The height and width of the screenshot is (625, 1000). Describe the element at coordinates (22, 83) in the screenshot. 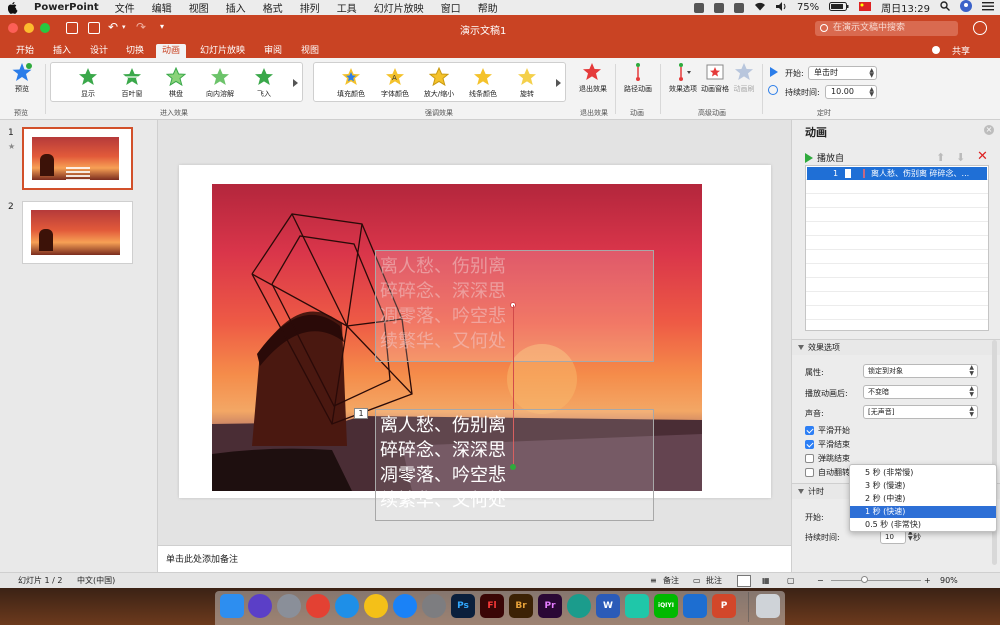

I see `preview-button: 预览` at that location.